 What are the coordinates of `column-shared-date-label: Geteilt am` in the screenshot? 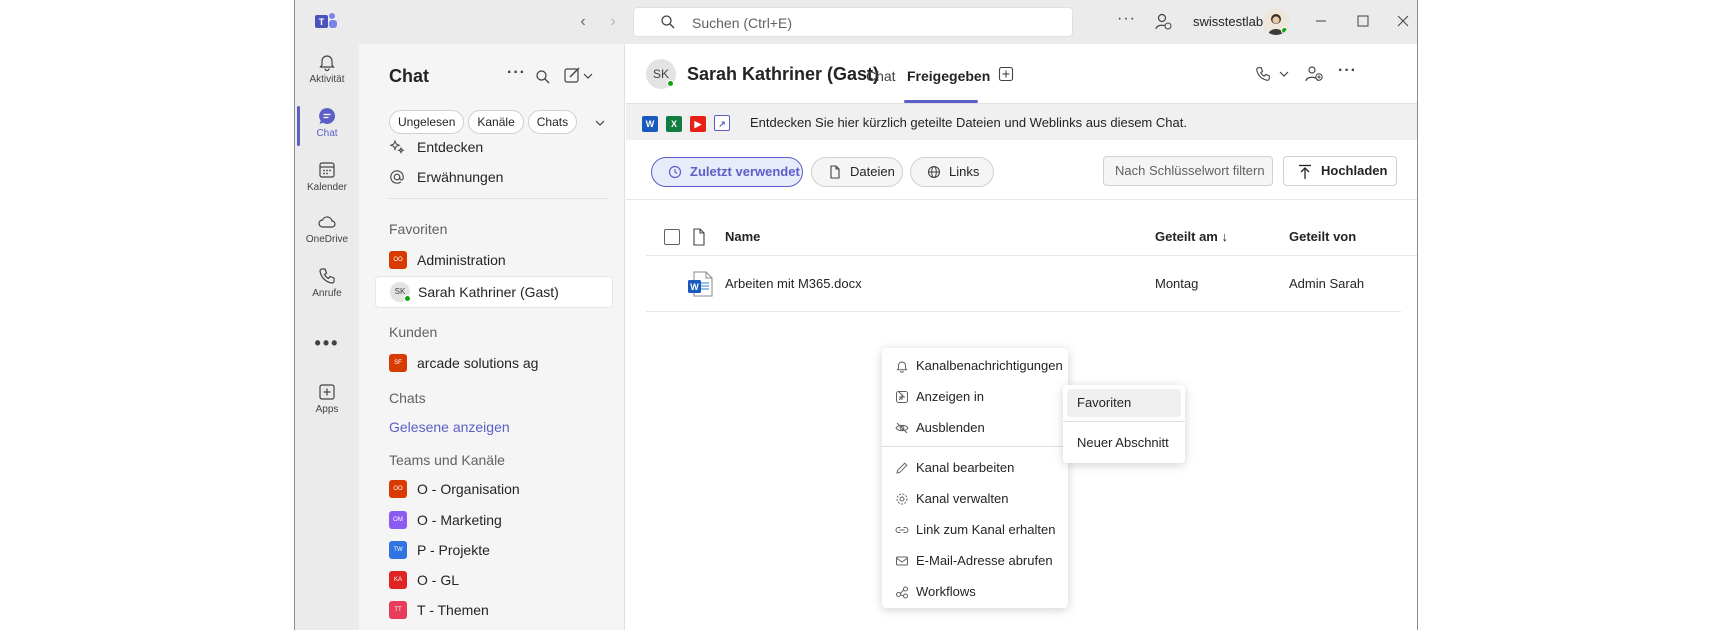 It's located at (1186, 236).